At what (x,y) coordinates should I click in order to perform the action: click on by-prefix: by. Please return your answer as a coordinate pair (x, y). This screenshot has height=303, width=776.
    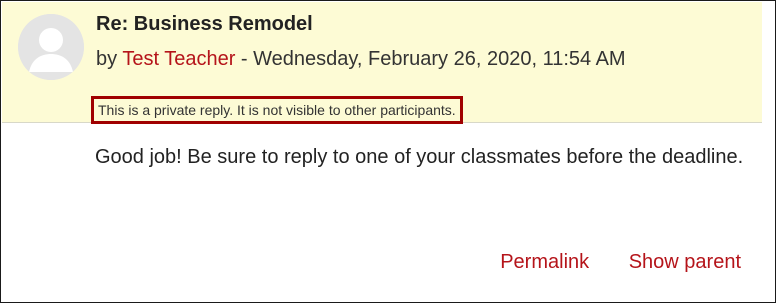
    Looking at the image, I should click on (109, 59).